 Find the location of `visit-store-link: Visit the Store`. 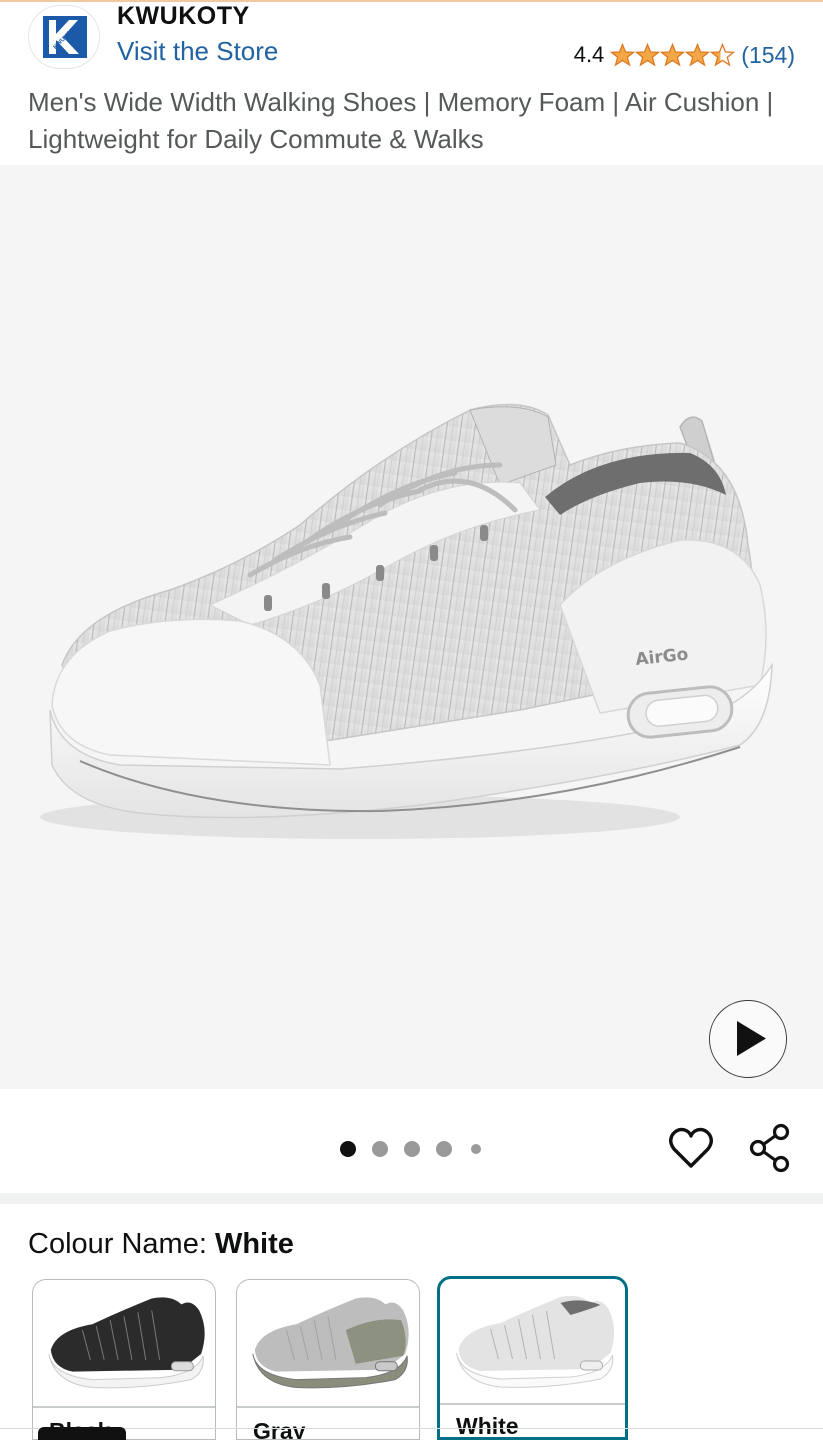

visit-store-link: Visit the Store is located at coordinates (197, 51).